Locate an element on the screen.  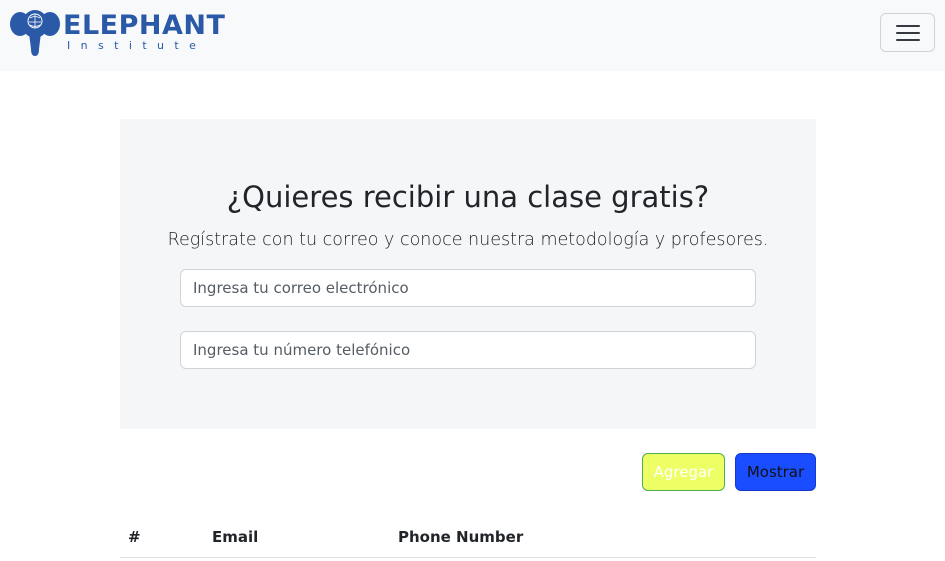
column-header-phone: Phone Number is located at coordinates (461, 537).